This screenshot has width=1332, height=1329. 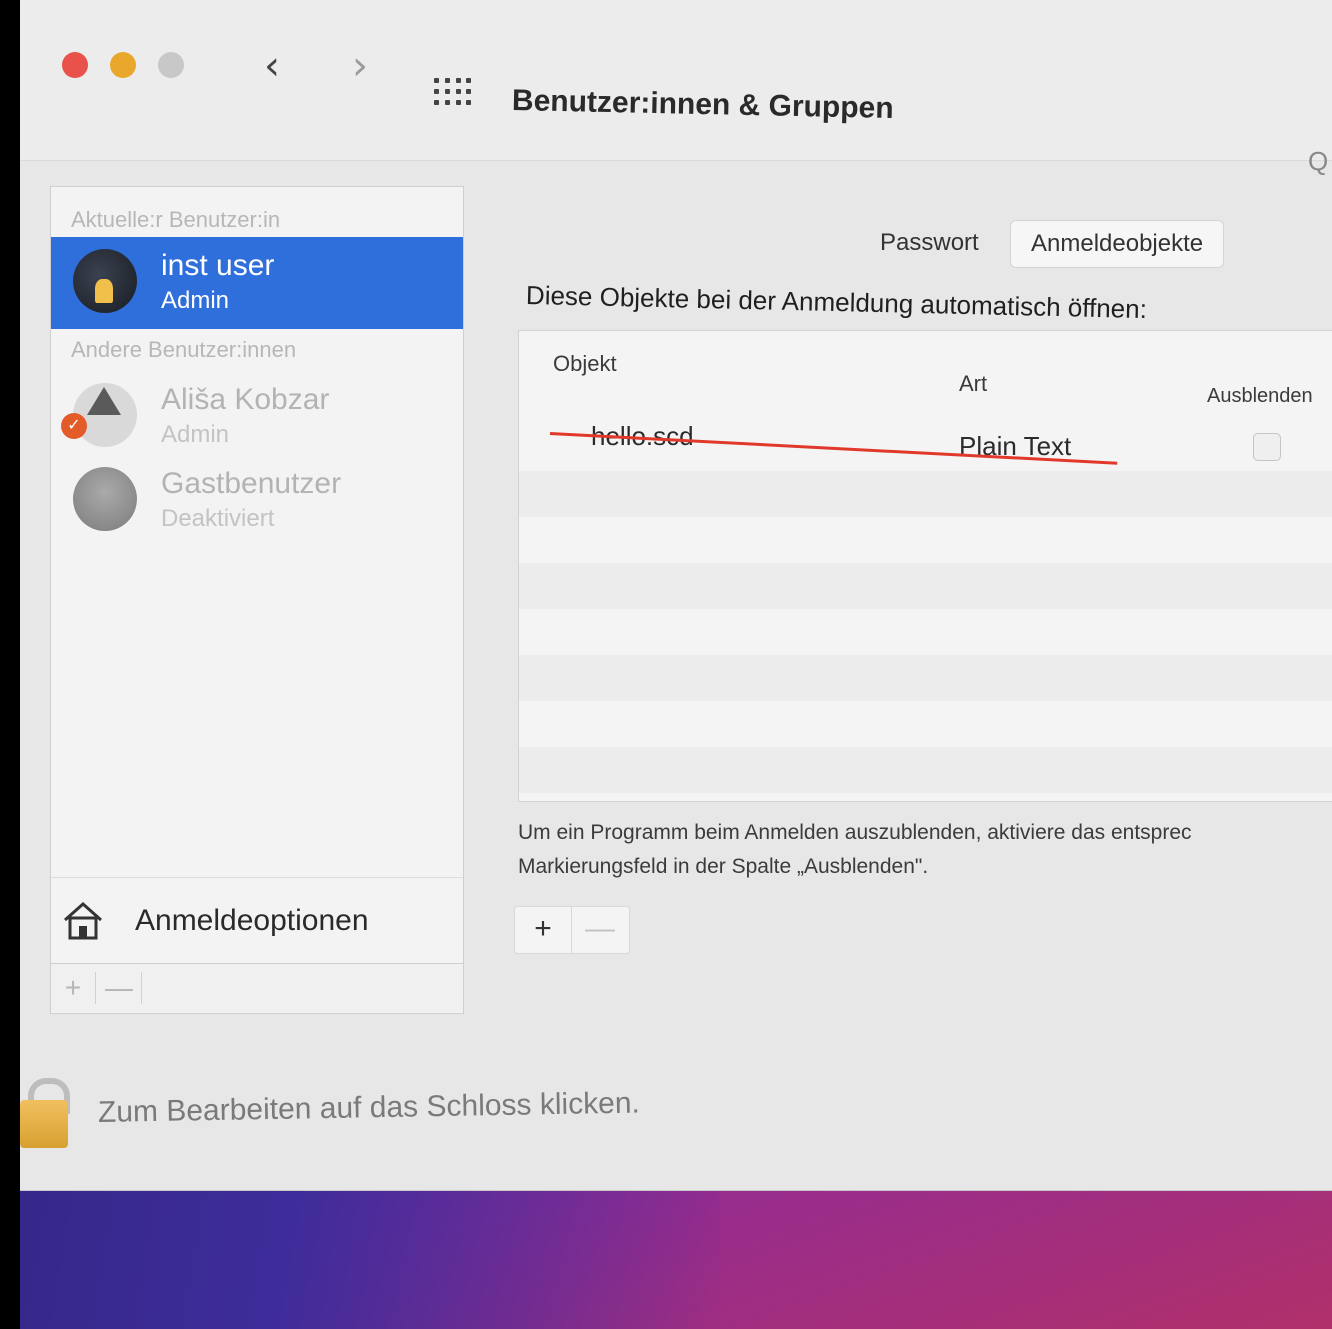 I want to click on login-options-label: Anmeldeoptionen, so click(x=252, y=920).